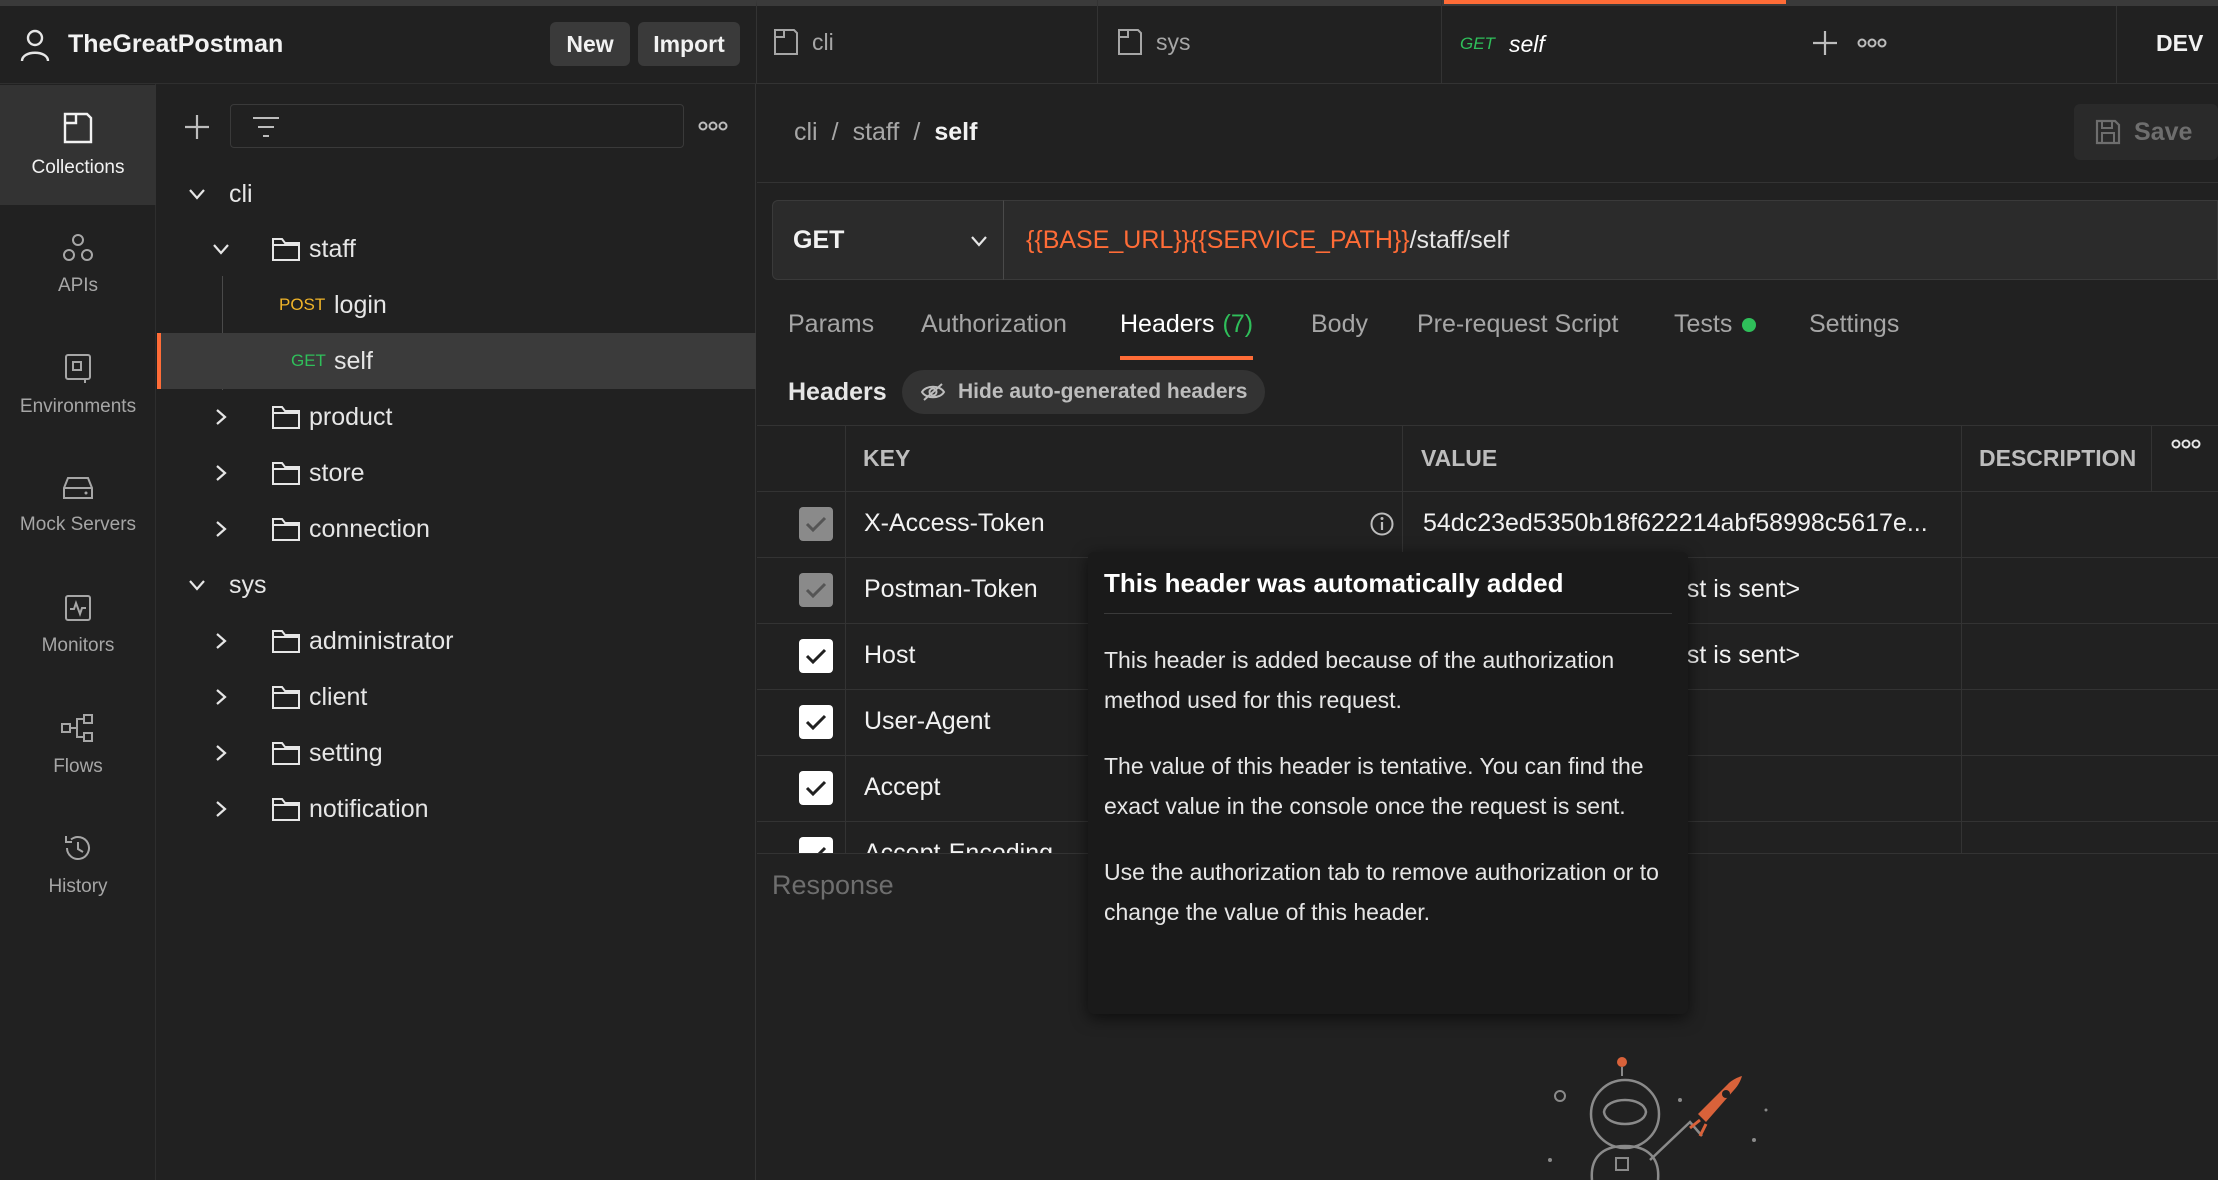 This screenshot has width=2218, height=1180. Describe the element at coordinates (456, 473) in the screenshot. I see `tree-item-store: store` at that location.